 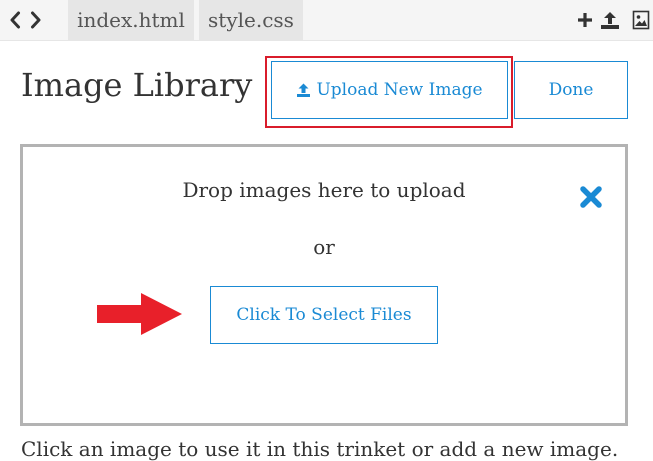 I want to click on tab-index-html: index.html, so click(x=131, y=20).